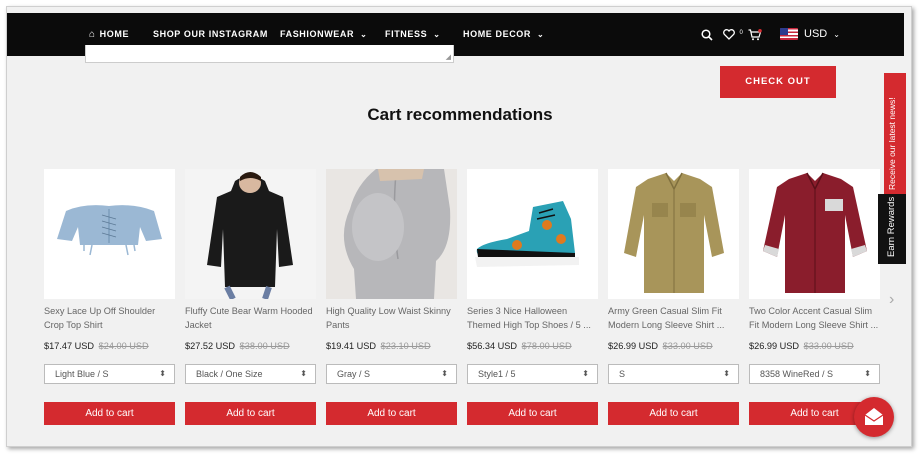  Describe the element at coordinates (733, 34) in the screenshot. I see `wishlist-icon: 0` at that location.